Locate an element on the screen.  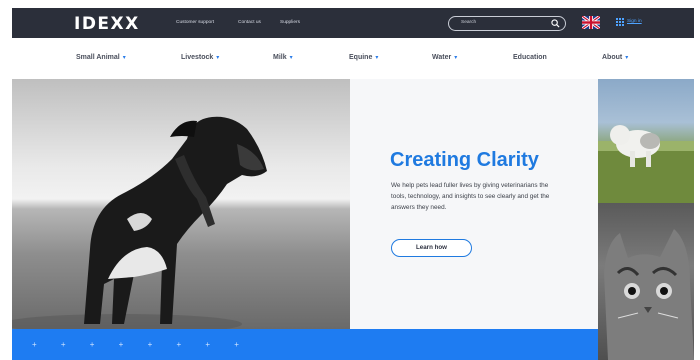
learn-how-button: Learn how is located at coordinates (431, 248).